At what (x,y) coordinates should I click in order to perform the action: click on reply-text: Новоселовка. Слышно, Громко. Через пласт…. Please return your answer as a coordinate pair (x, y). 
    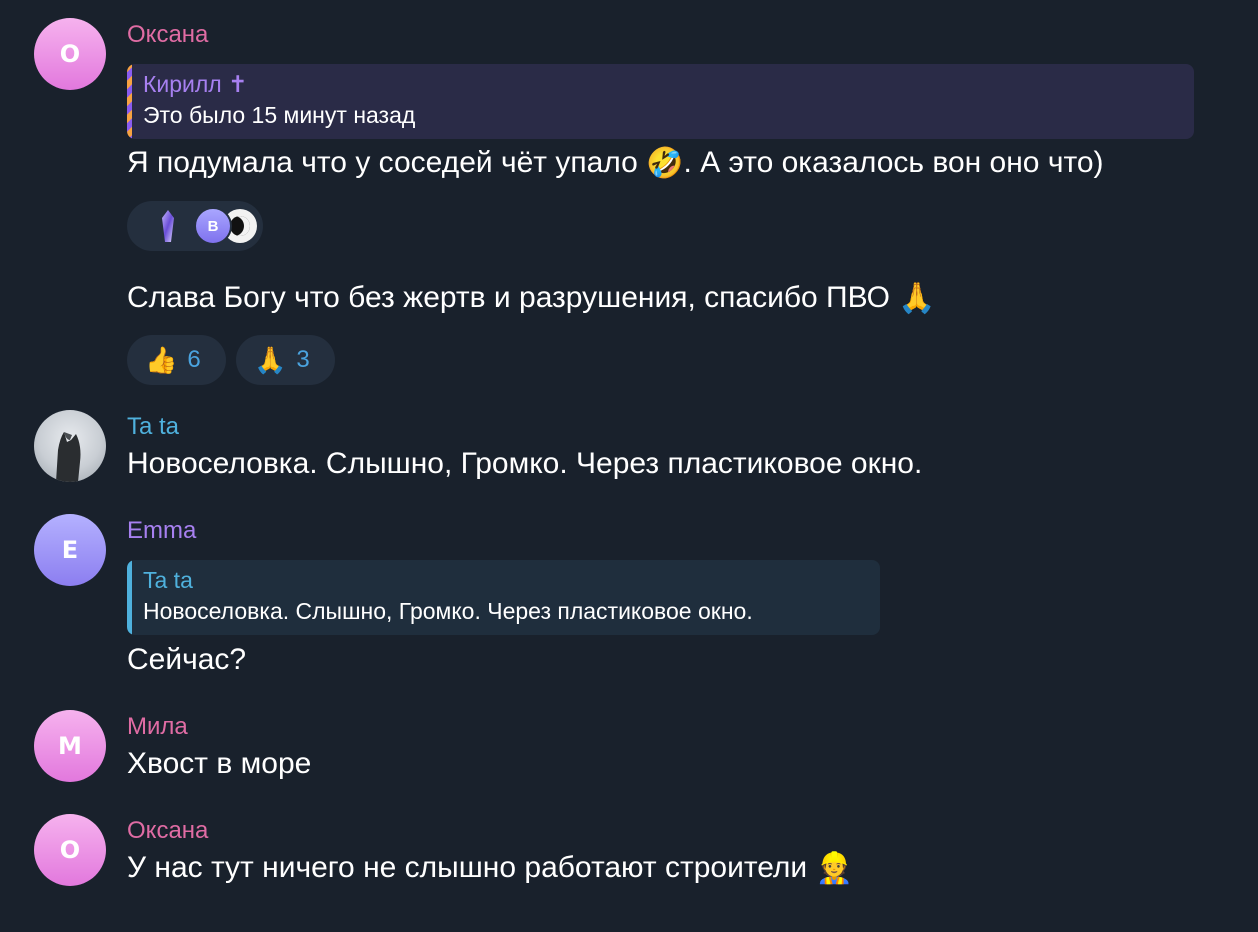
    Looking at the image, I should click on (448, 611).